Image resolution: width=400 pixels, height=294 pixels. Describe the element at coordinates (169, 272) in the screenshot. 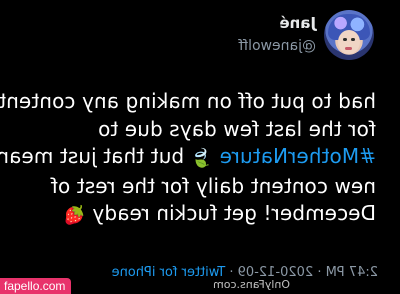

I see `tweet-source-link: Twitter for iPhone` at that location.